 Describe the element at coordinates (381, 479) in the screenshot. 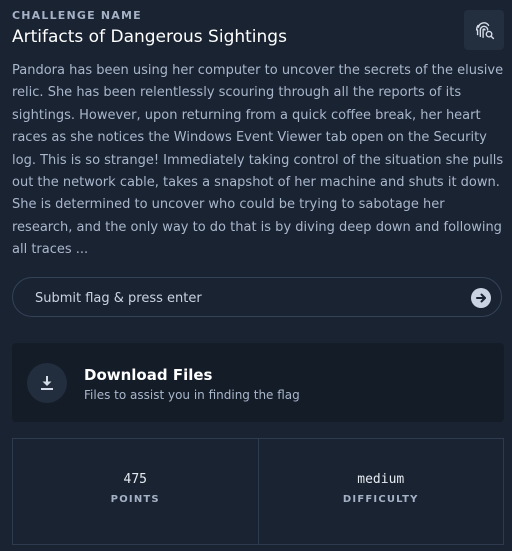

I see `difficulty-value: medium` at that location.